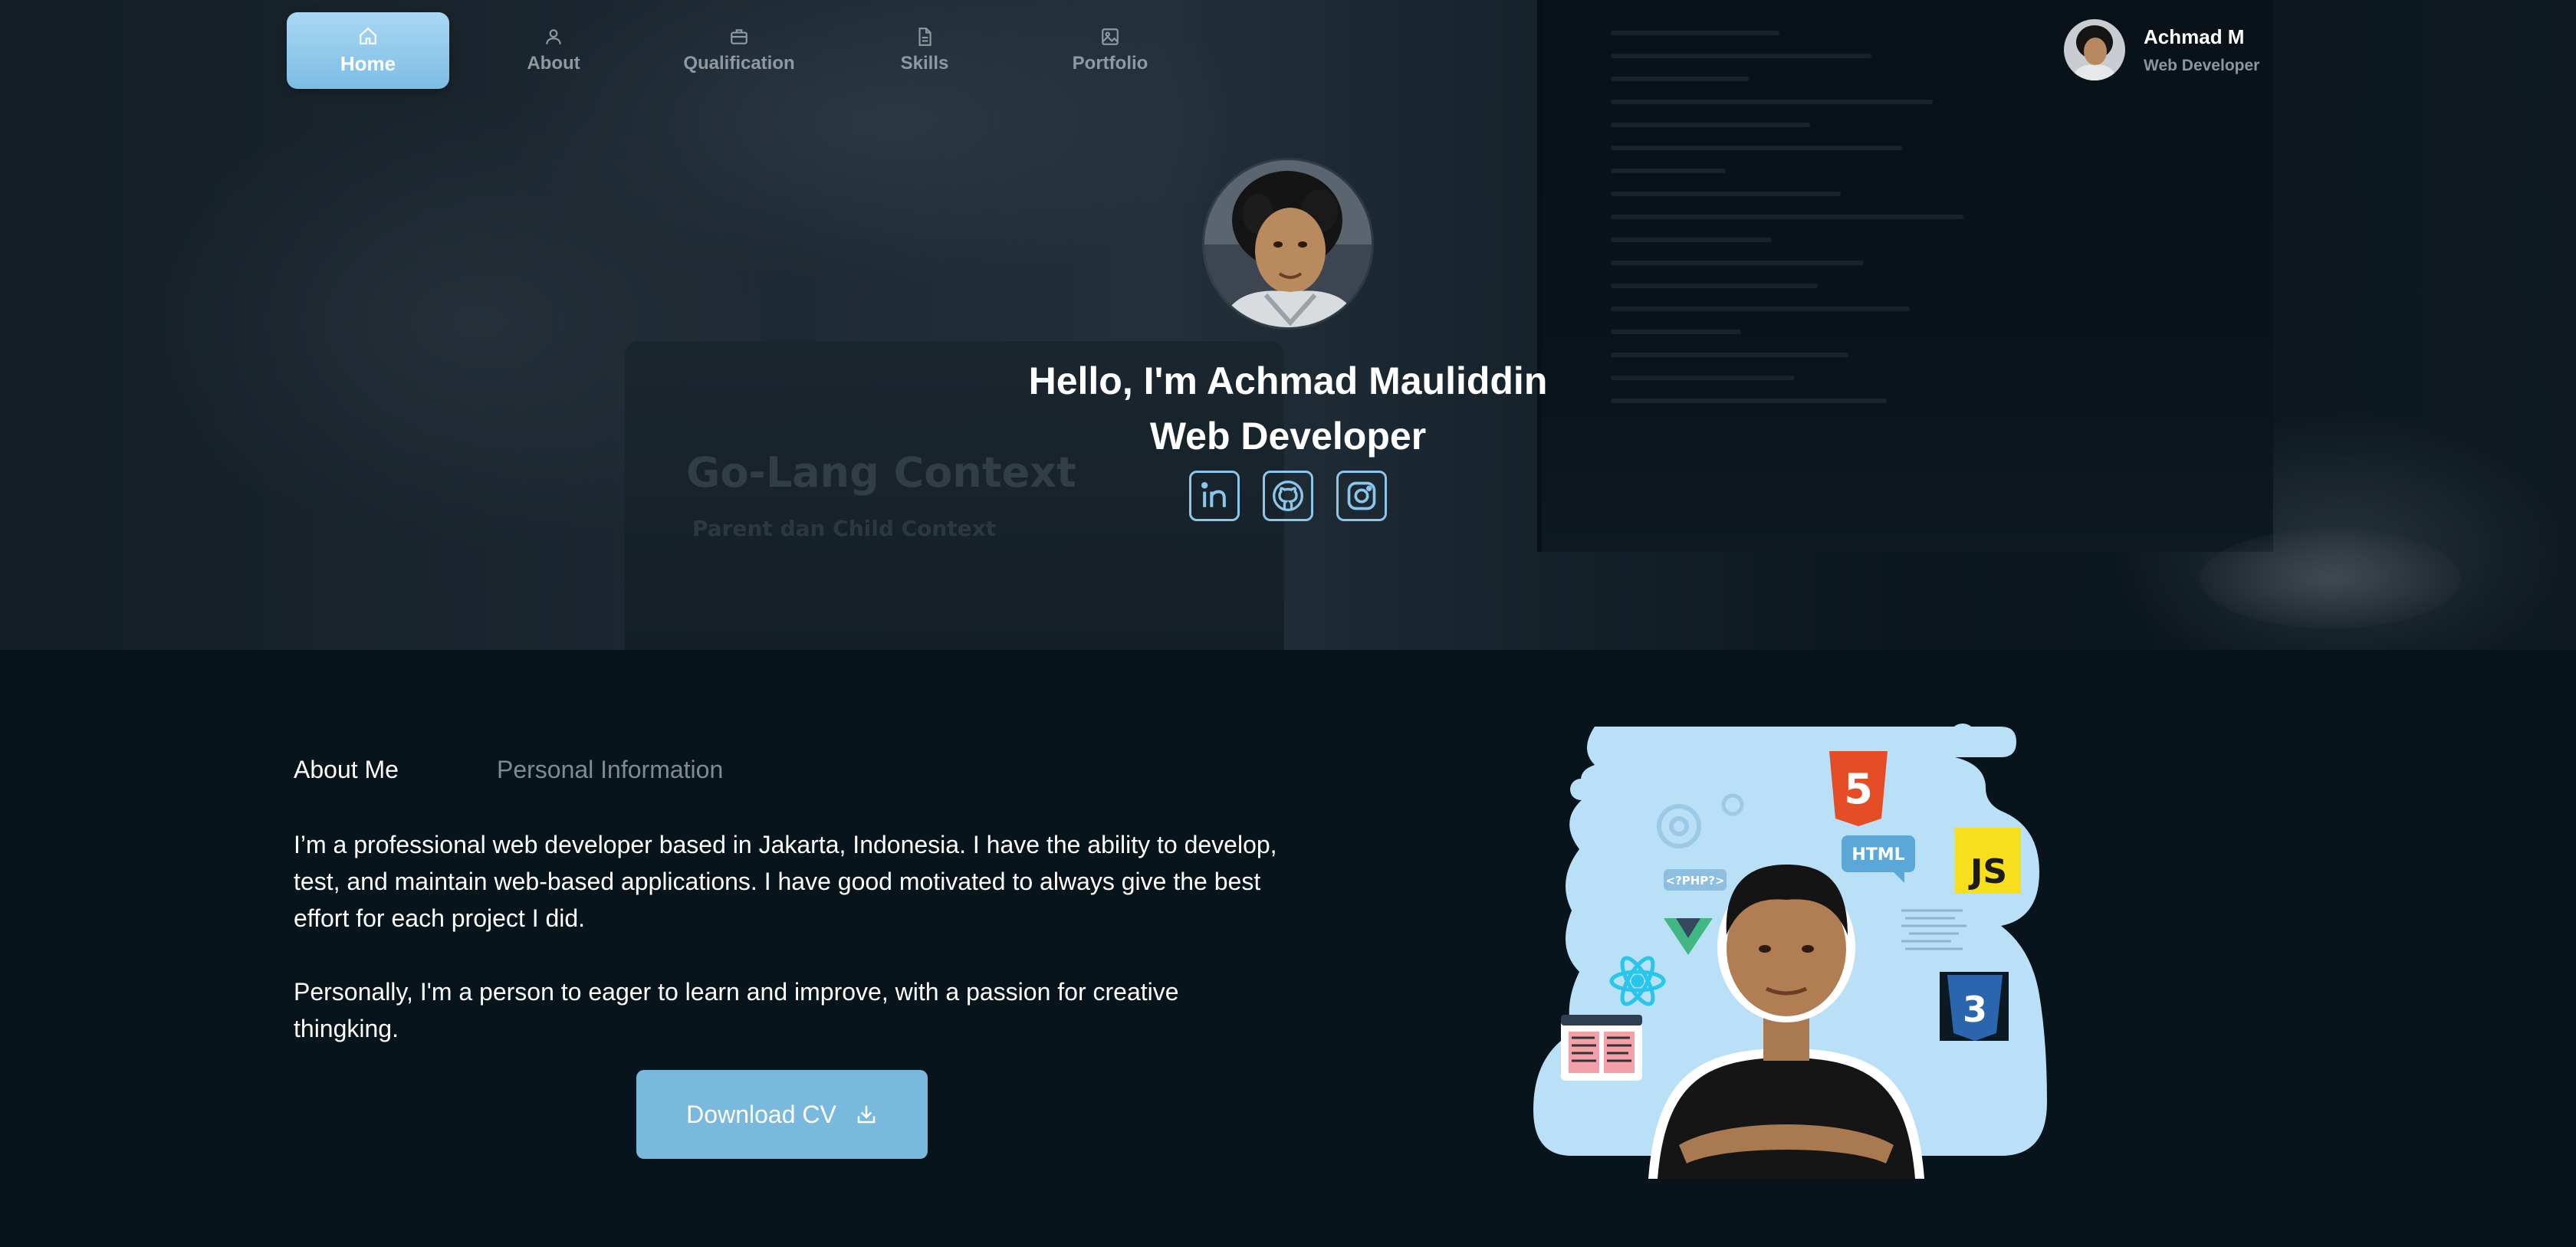 The image size is (2576, 1247). I want to click on nav-label-about: About, so click(554, 63).